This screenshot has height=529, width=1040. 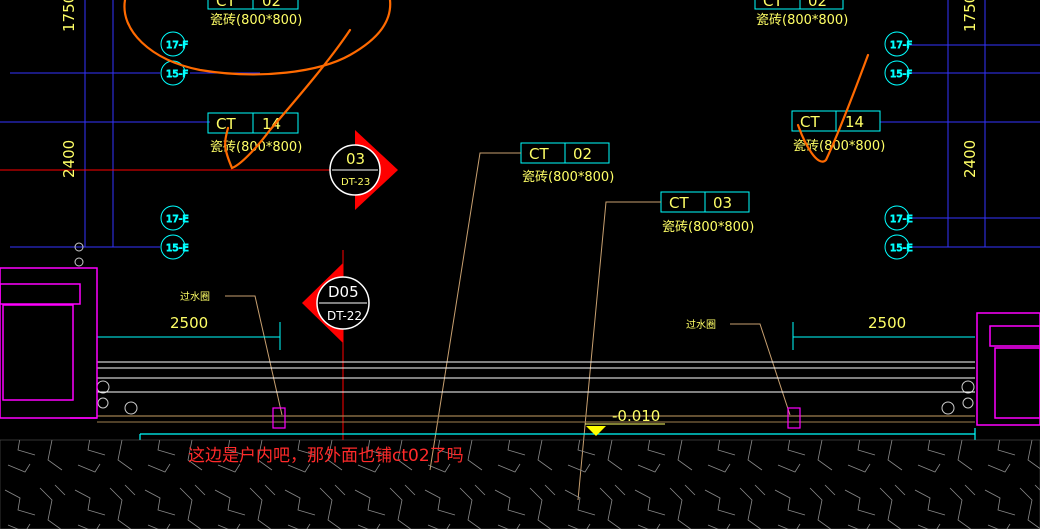 What do you see at coordinates (970, 16) in the screenshot?
I see `dim-top-right: 1750` at bounding box center [970, 16].